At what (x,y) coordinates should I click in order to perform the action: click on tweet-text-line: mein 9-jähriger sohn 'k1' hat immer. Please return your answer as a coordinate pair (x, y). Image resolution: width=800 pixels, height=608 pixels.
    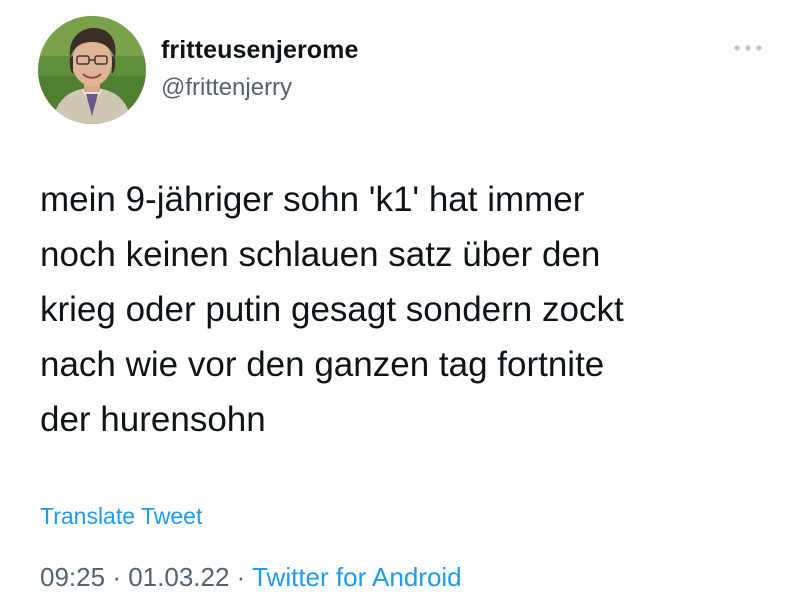
    Looking at the image, I should click on (312, 199).